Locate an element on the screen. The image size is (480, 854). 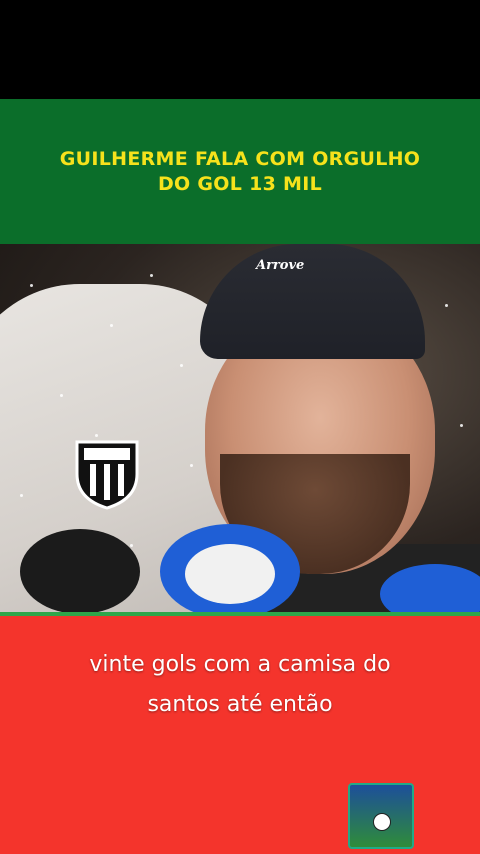
santos-crest-icon is located at coordinates (107, 475).